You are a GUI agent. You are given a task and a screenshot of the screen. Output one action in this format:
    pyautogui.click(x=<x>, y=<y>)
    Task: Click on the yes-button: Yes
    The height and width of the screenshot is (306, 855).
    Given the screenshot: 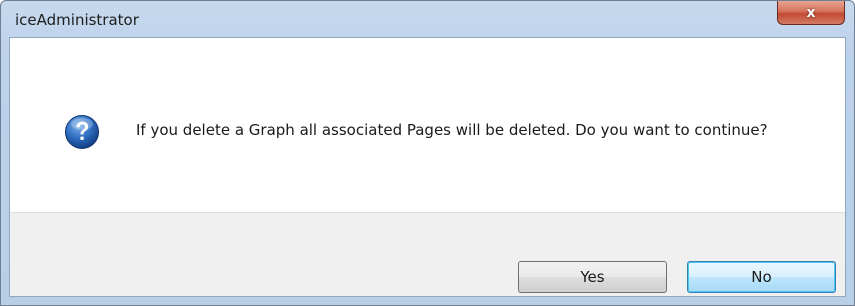 What is the action you would take?
    pyautogui.click(x=592, y=277)
    